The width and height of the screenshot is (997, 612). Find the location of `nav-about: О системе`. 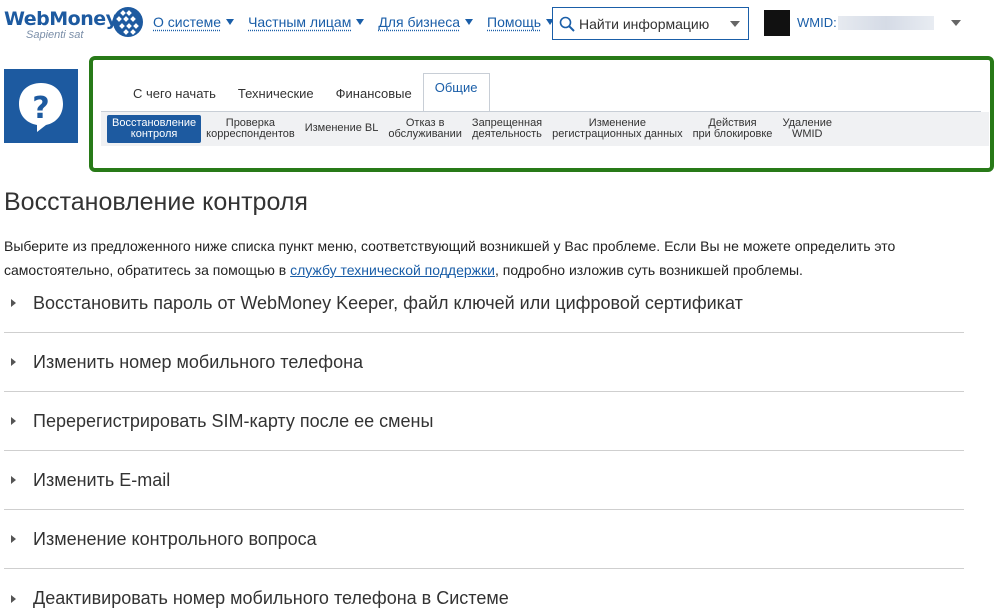

nav-about: О системе is located at coordinates (194, 22).